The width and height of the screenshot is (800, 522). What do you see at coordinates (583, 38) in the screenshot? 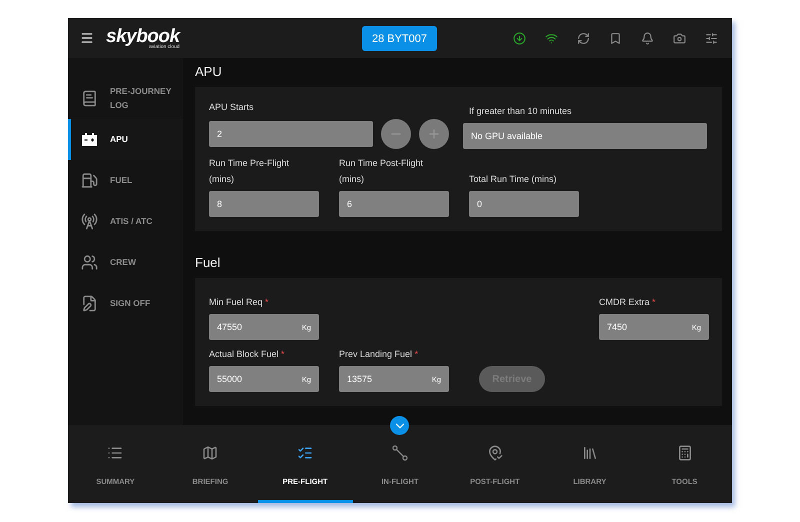
I see `sync-icon` at bounding box center [583, 38].